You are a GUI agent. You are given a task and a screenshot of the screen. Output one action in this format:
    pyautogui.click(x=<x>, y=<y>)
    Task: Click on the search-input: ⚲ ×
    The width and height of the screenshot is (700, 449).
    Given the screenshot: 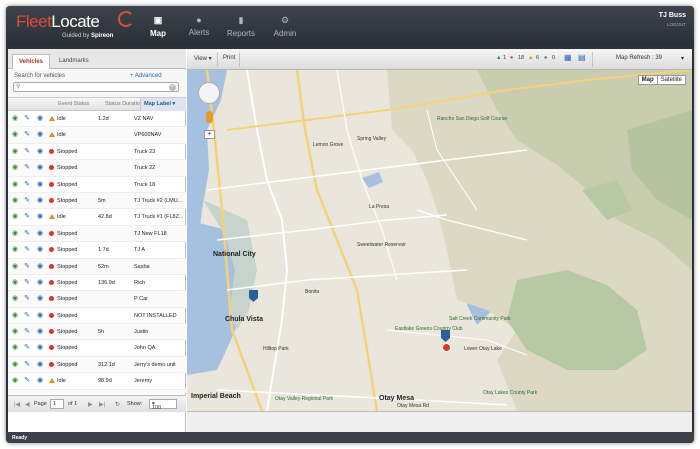 What is the action you would take?
    pyautogui.click(x=96, y=87)
    